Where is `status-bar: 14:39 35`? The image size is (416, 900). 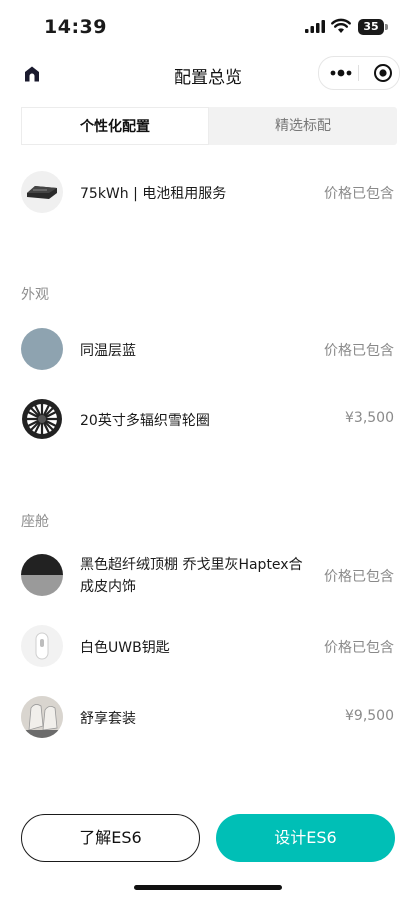
status-bar: 14:39 35 is located at coordinates (208, 26).